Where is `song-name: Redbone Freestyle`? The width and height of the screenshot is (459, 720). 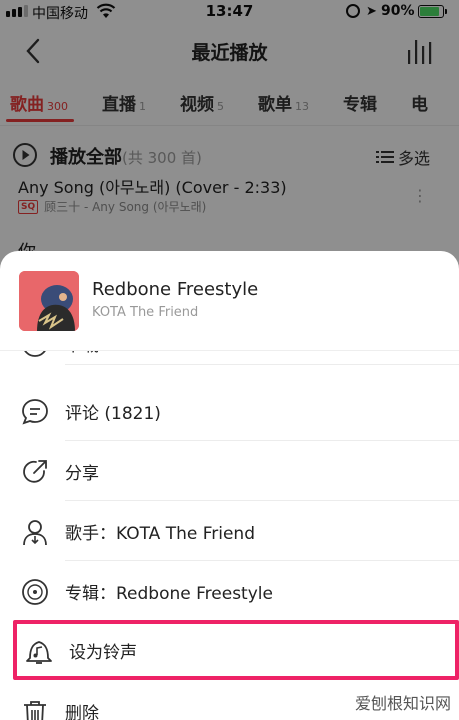
song-name: Redbone Freestyle is located at coordinates (175, 289).